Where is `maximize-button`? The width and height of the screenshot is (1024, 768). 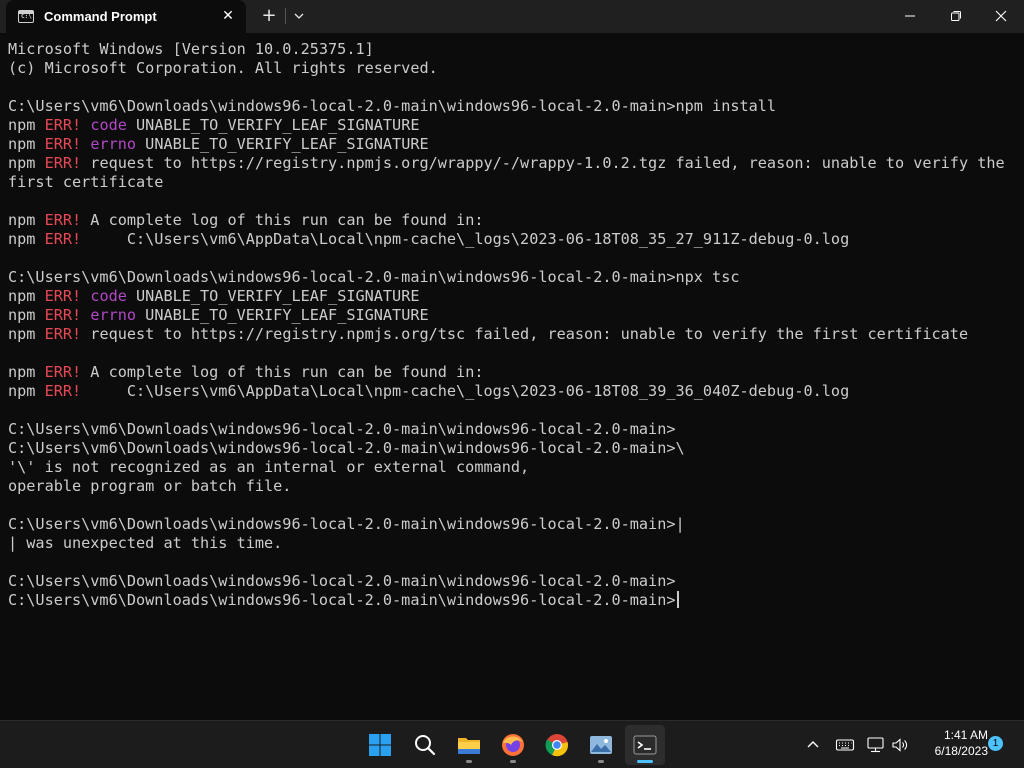 maximize-button is located at coordinates (956, 16).